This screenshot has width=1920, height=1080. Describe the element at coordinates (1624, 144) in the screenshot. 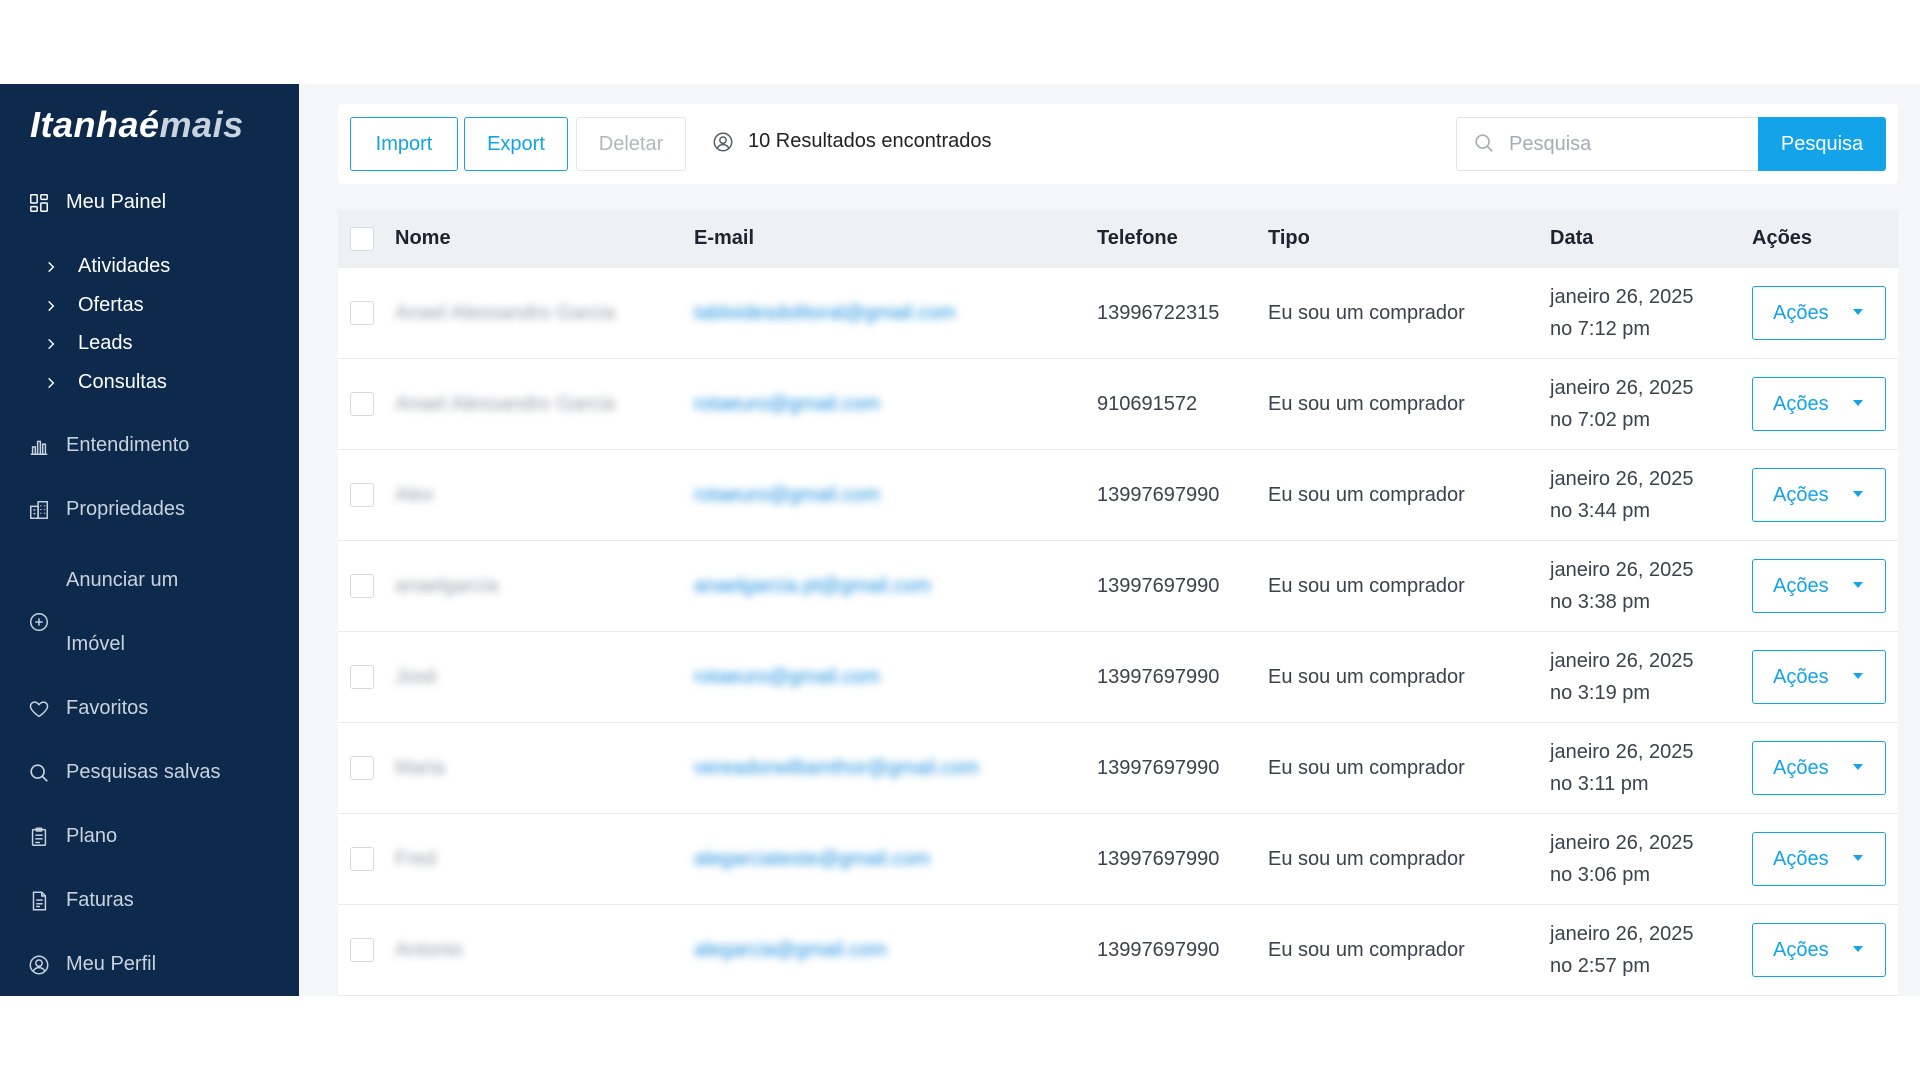

I see `search-input` at that location.